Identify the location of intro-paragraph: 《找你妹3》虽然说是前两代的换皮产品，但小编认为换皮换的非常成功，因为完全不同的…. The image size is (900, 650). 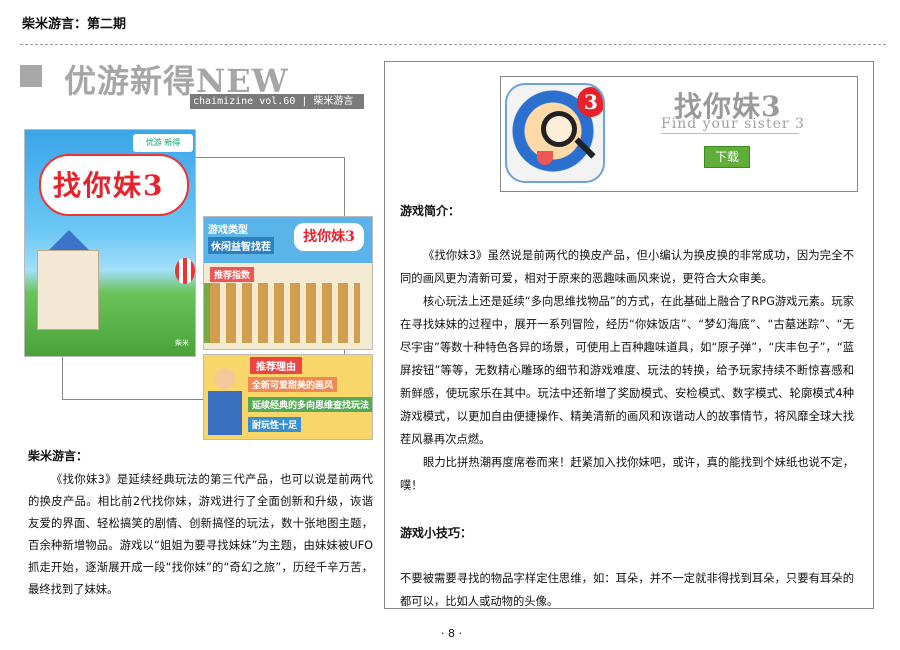
(627, 267).